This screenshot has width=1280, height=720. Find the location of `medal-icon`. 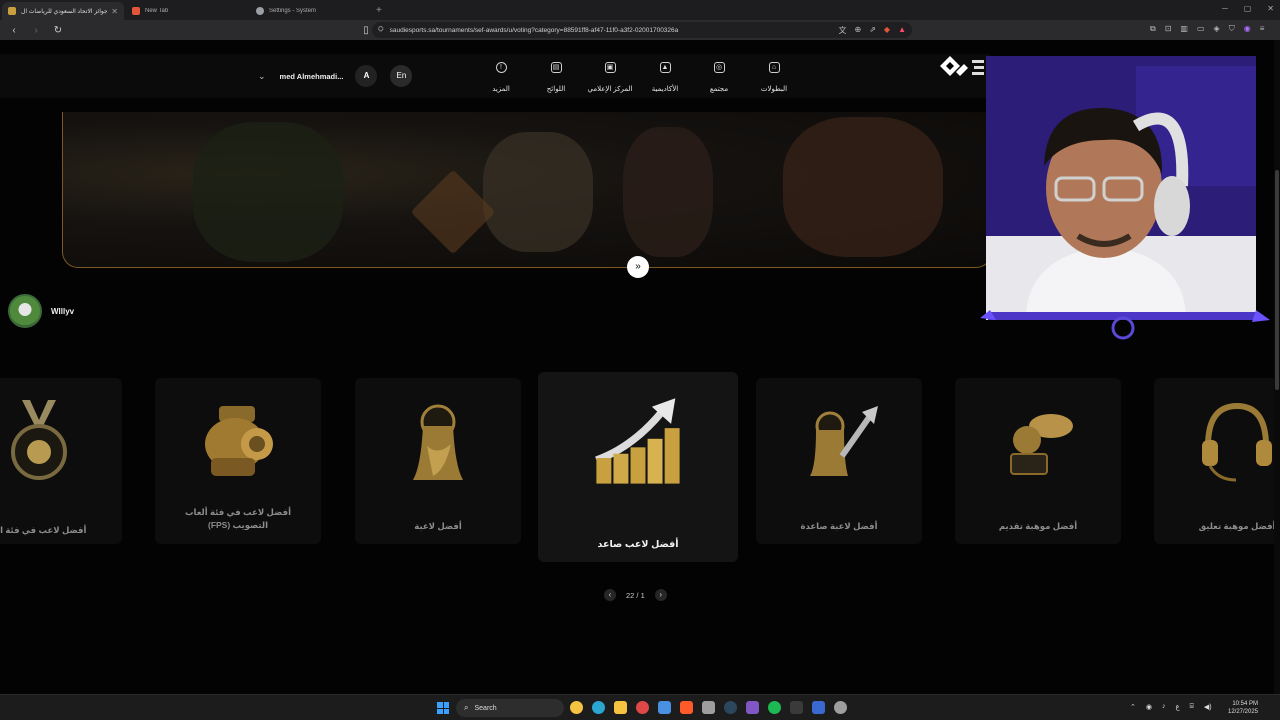

medal-icon is located at coordinates (39, 440).